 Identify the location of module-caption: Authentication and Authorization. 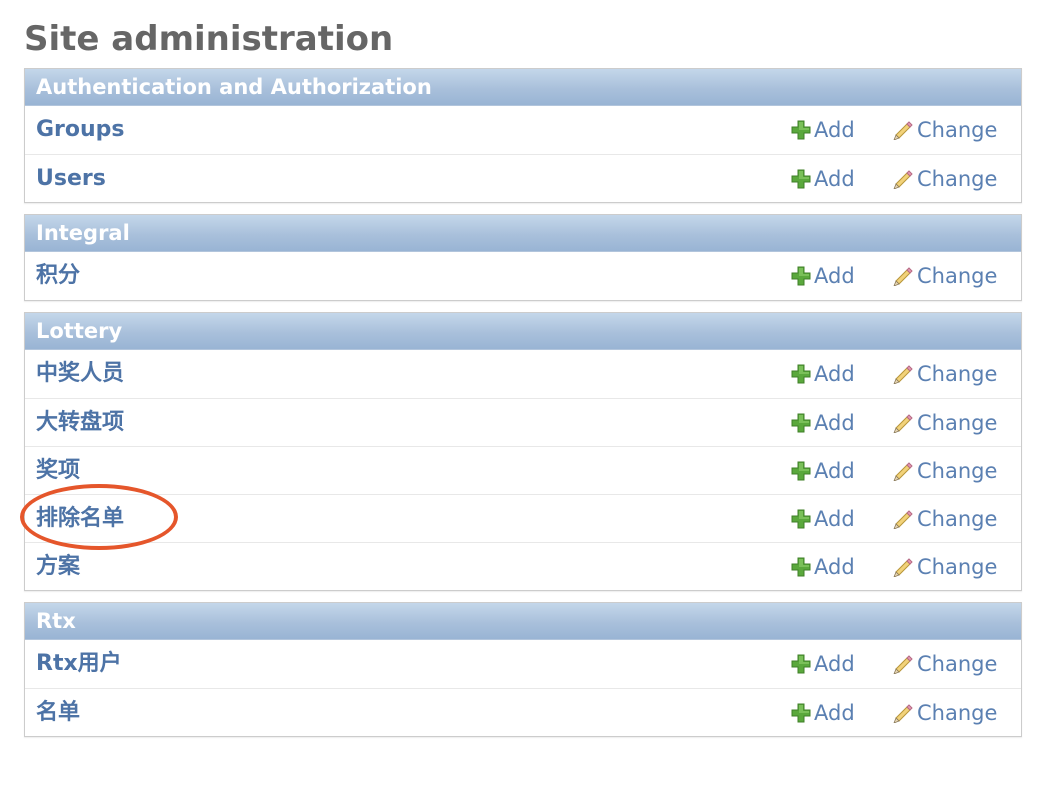
(523, 87).